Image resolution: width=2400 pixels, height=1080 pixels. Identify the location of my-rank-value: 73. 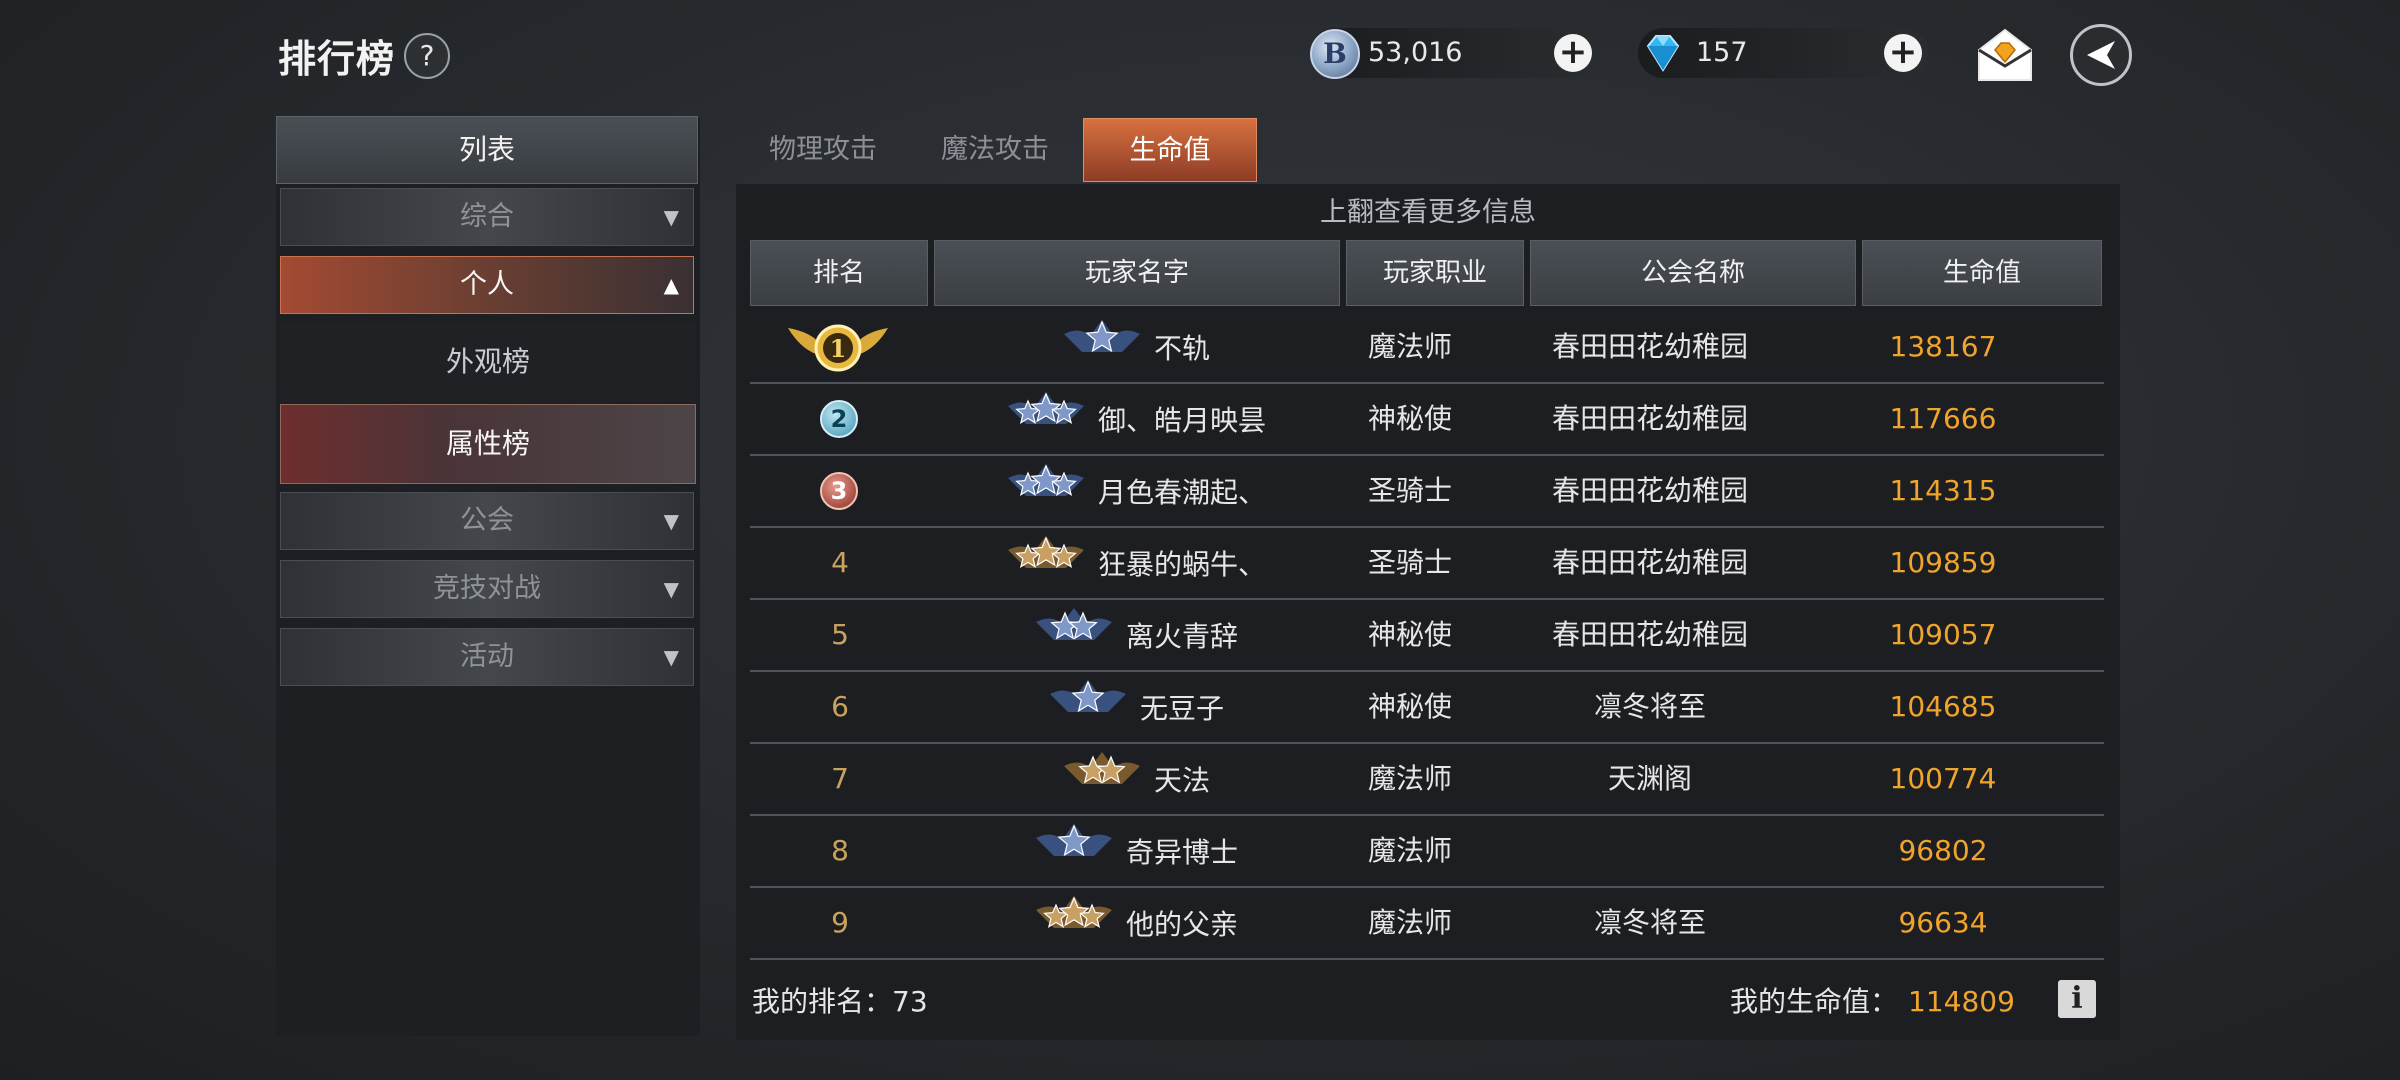
(910, 1001).